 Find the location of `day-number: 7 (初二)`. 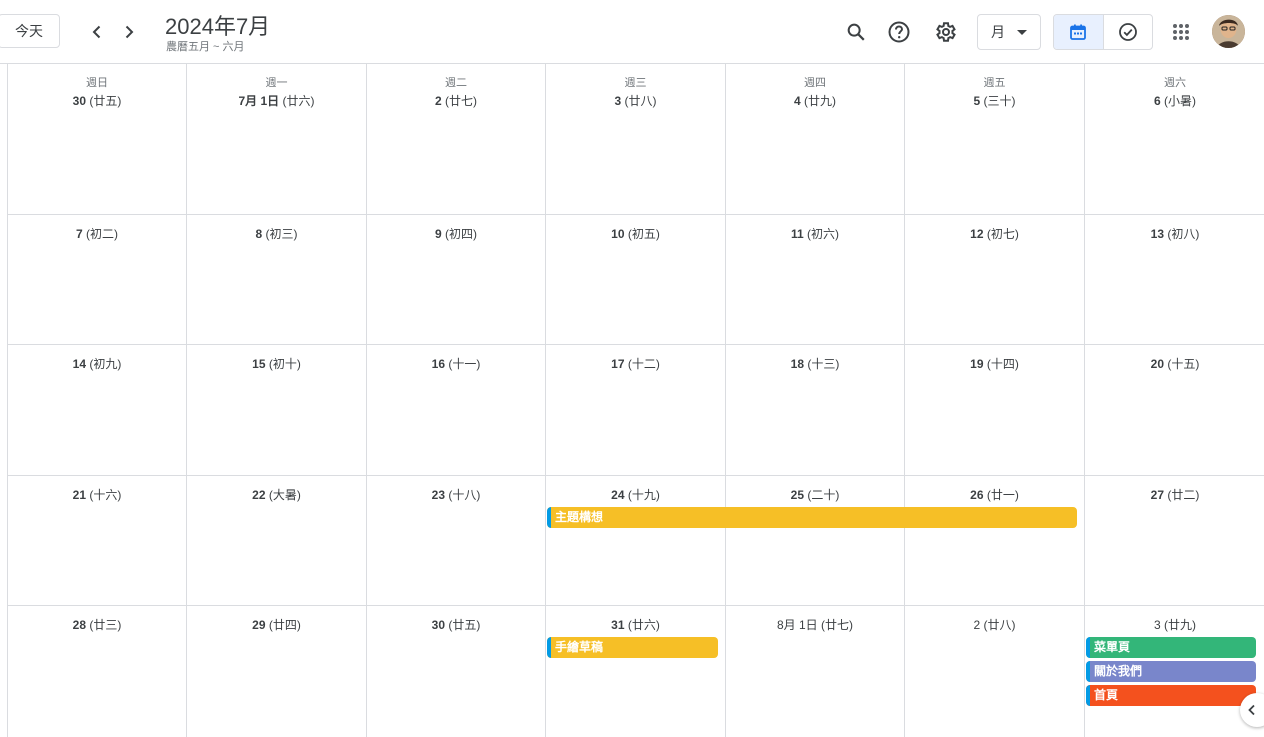

day-number: 7 (初二) is located at coordinates (97, 233).